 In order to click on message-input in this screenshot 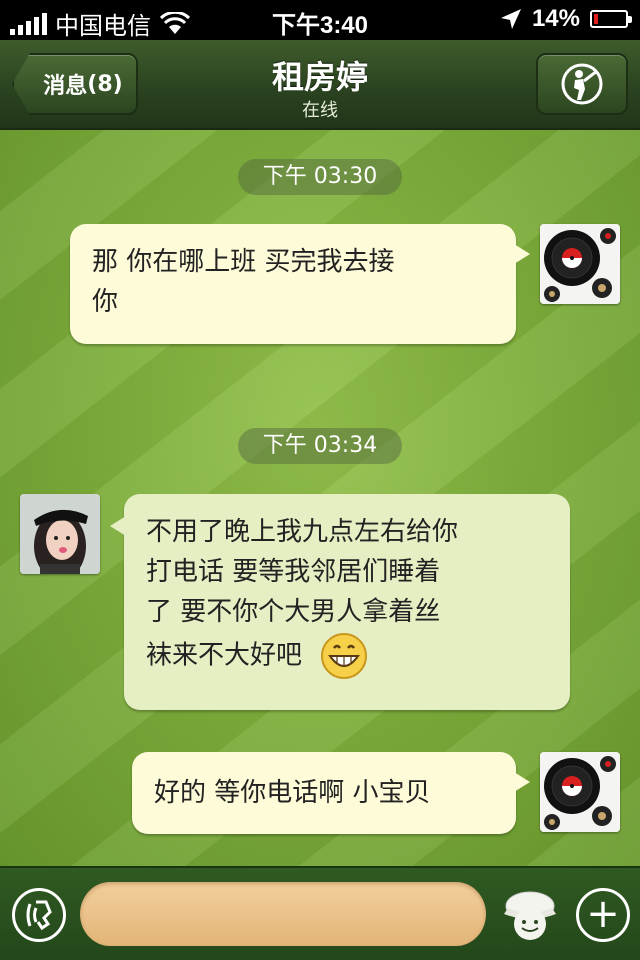, I will do `click(283, 914)`.